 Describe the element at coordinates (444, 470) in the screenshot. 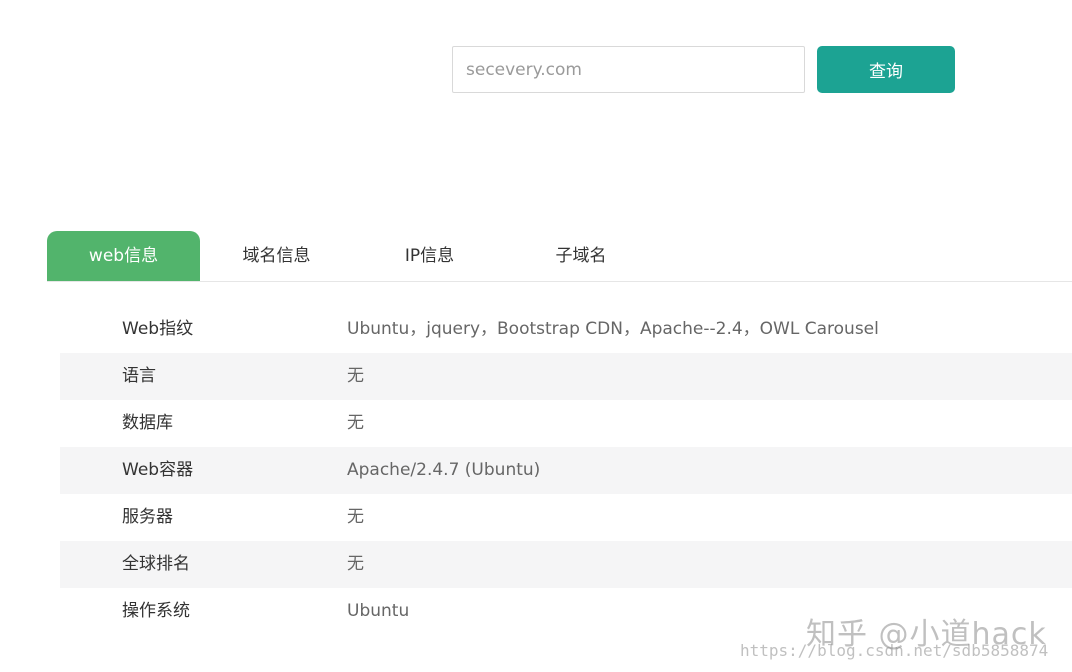

I see `row-value: Apache/2.4.7 (Ubuntu)` at that location.